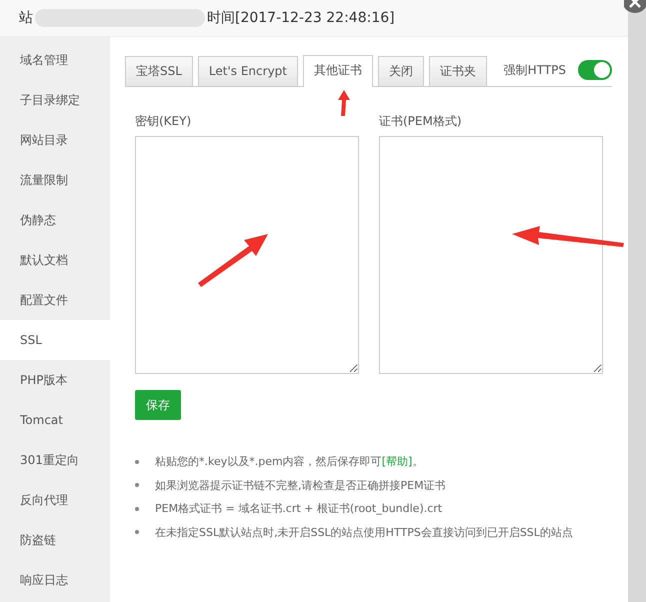 The width and height of the screenshot is (646, 602). What do you see at coordinates (301, 18) in the screenshot?
I see `window-title: 时间[2017-12-23 22:48:16]` at bounding box center [301, 18].